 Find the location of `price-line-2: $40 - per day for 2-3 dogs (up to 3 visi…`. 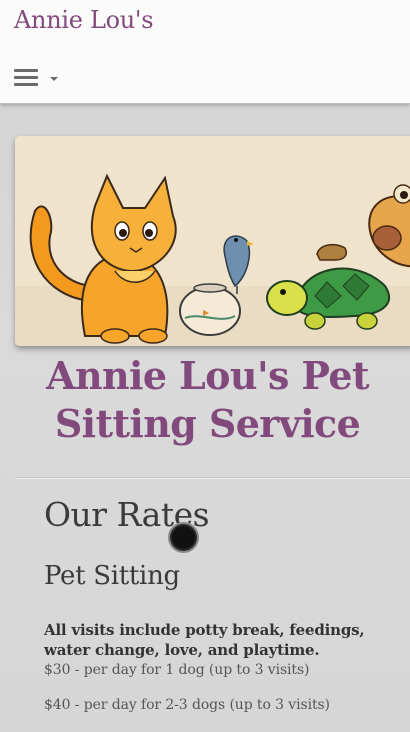

price-line-2: $40 - per day for 2-3 dogs (up to 3 visi… is located at coordinates (187, 705).